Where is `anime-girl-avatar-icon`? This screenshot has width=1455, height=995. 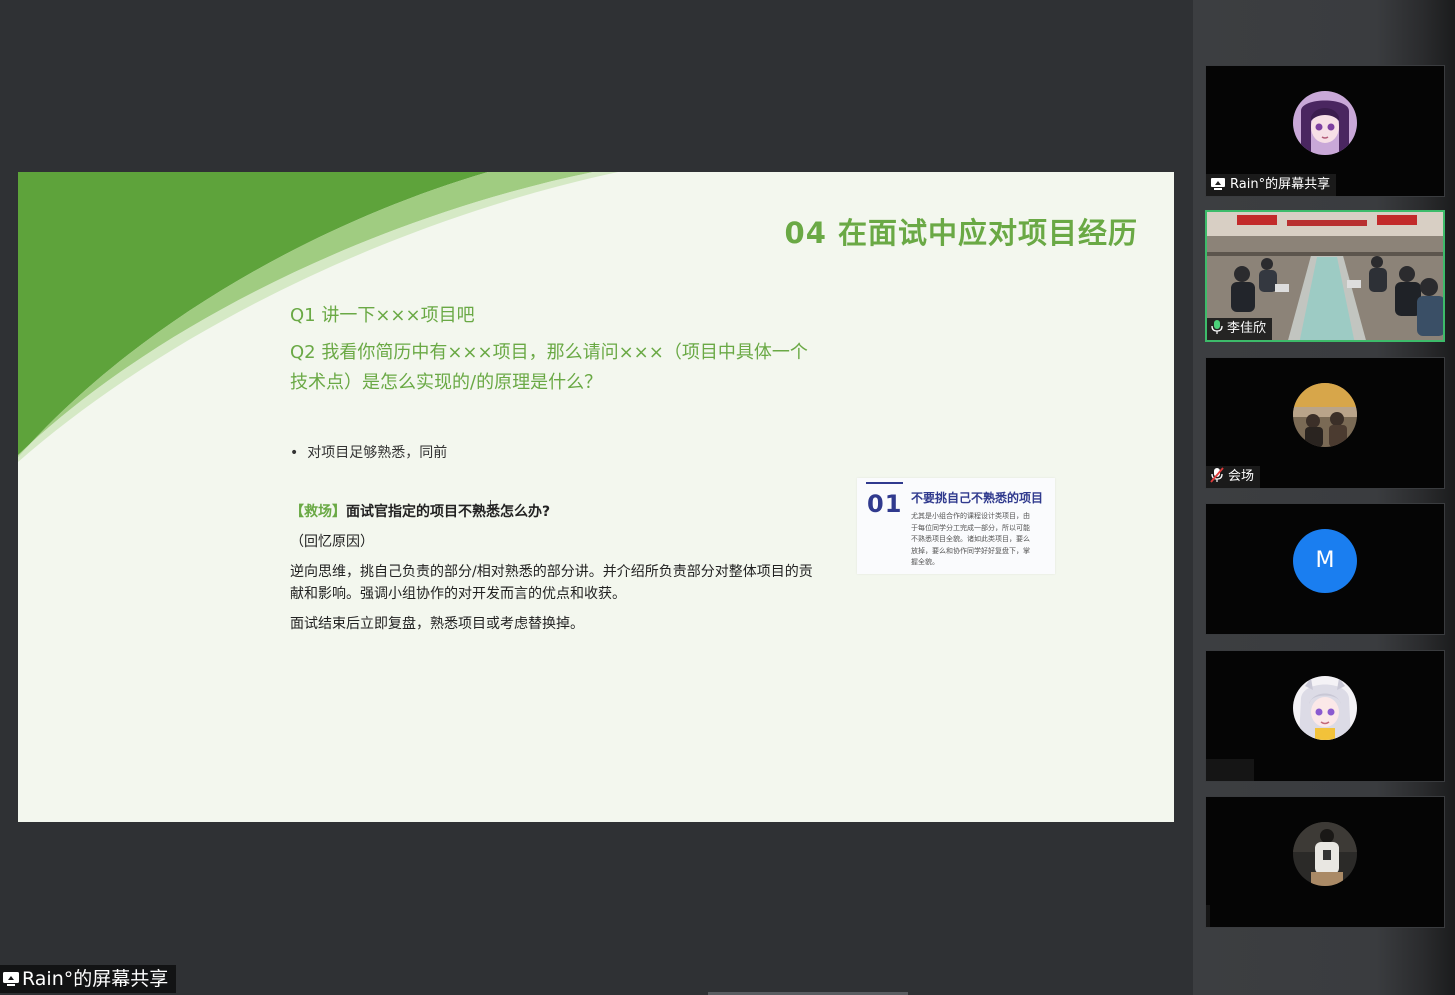 anime-girl-avatar-icon is located at coordinates (1325, 708).